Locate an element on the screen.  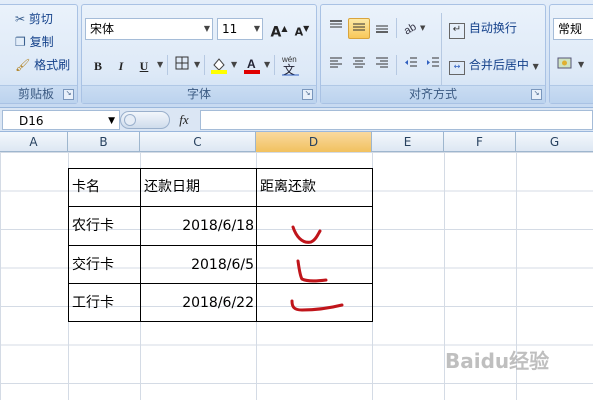
merge-center-button: ↔ 合并后居中 ▼ is located at coordinates (494, 66).